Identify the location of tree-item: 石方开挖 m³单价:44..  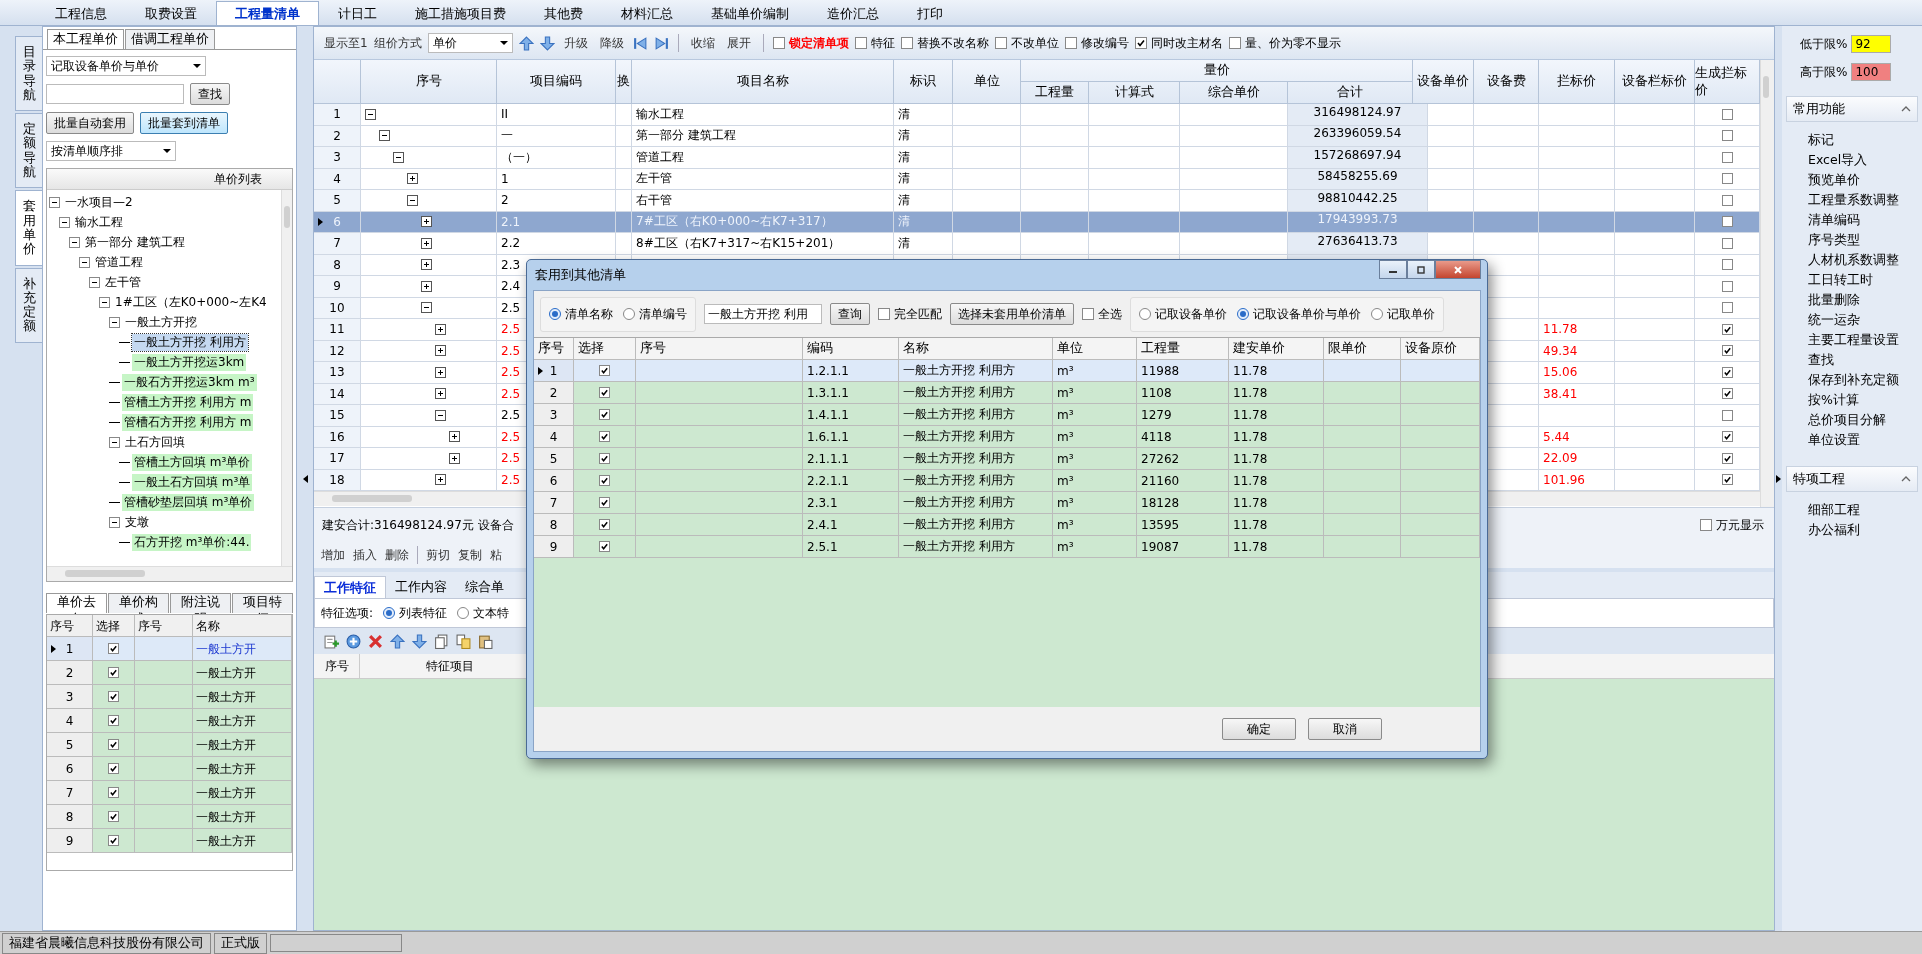
(192, 542).